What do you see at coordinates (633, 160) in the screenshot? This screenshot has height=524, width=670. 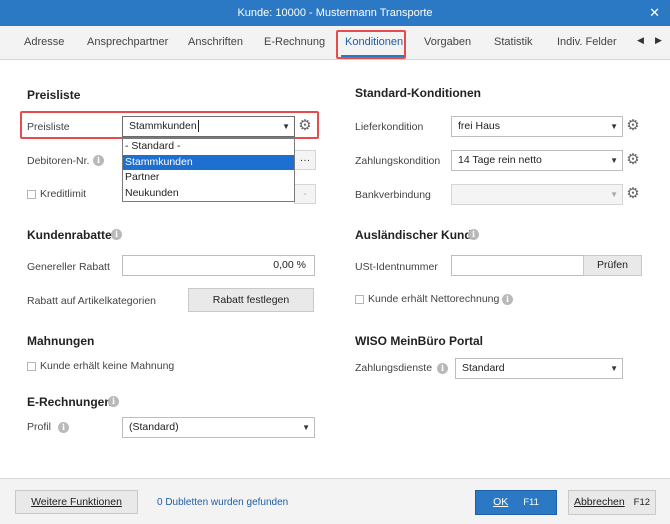 I see `zahlungskondition-gear-icon: ⚙` at bounding box center [633, 160].